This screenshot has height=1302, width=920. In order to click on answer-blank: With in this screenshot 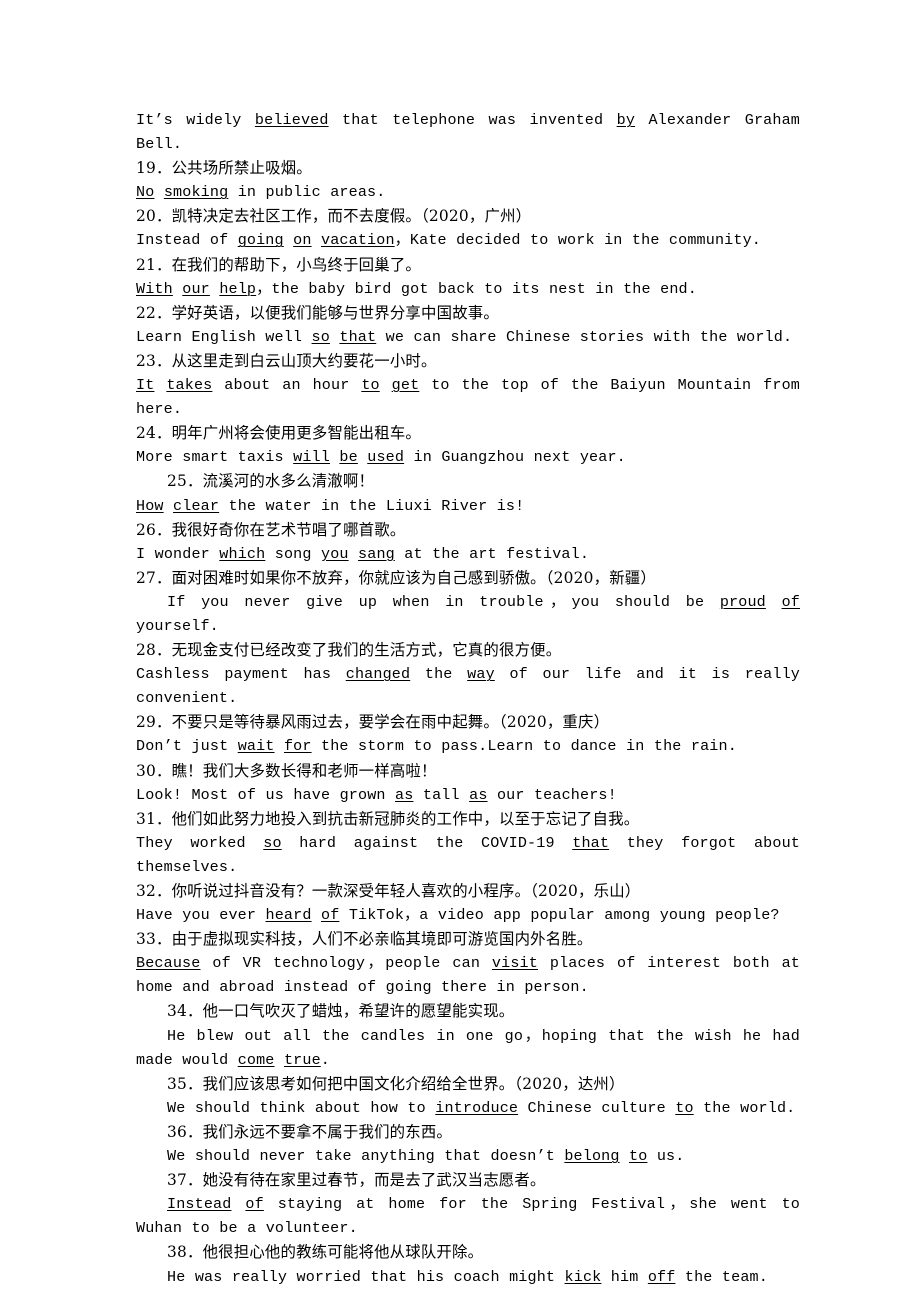, I will do `click(154, 288)`.